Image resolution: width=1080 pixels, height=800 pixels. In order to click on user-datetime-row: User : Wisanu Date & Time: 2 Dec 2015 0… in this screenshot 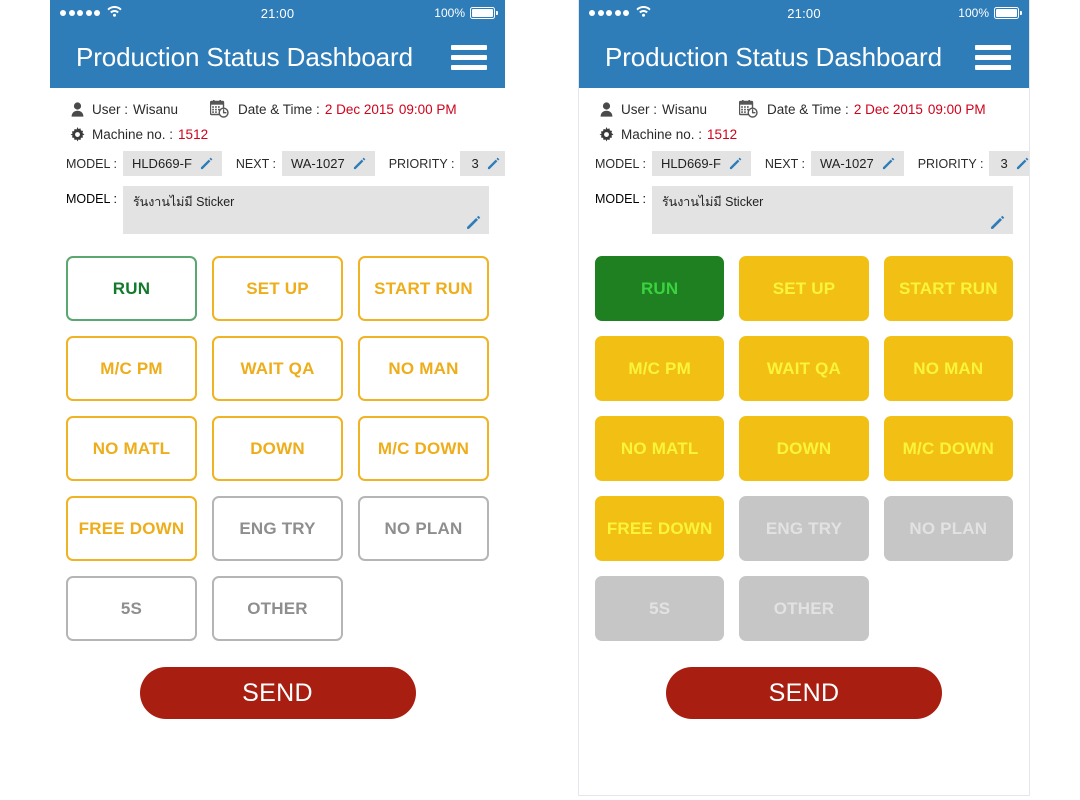, I will do `click(277, 109)`.